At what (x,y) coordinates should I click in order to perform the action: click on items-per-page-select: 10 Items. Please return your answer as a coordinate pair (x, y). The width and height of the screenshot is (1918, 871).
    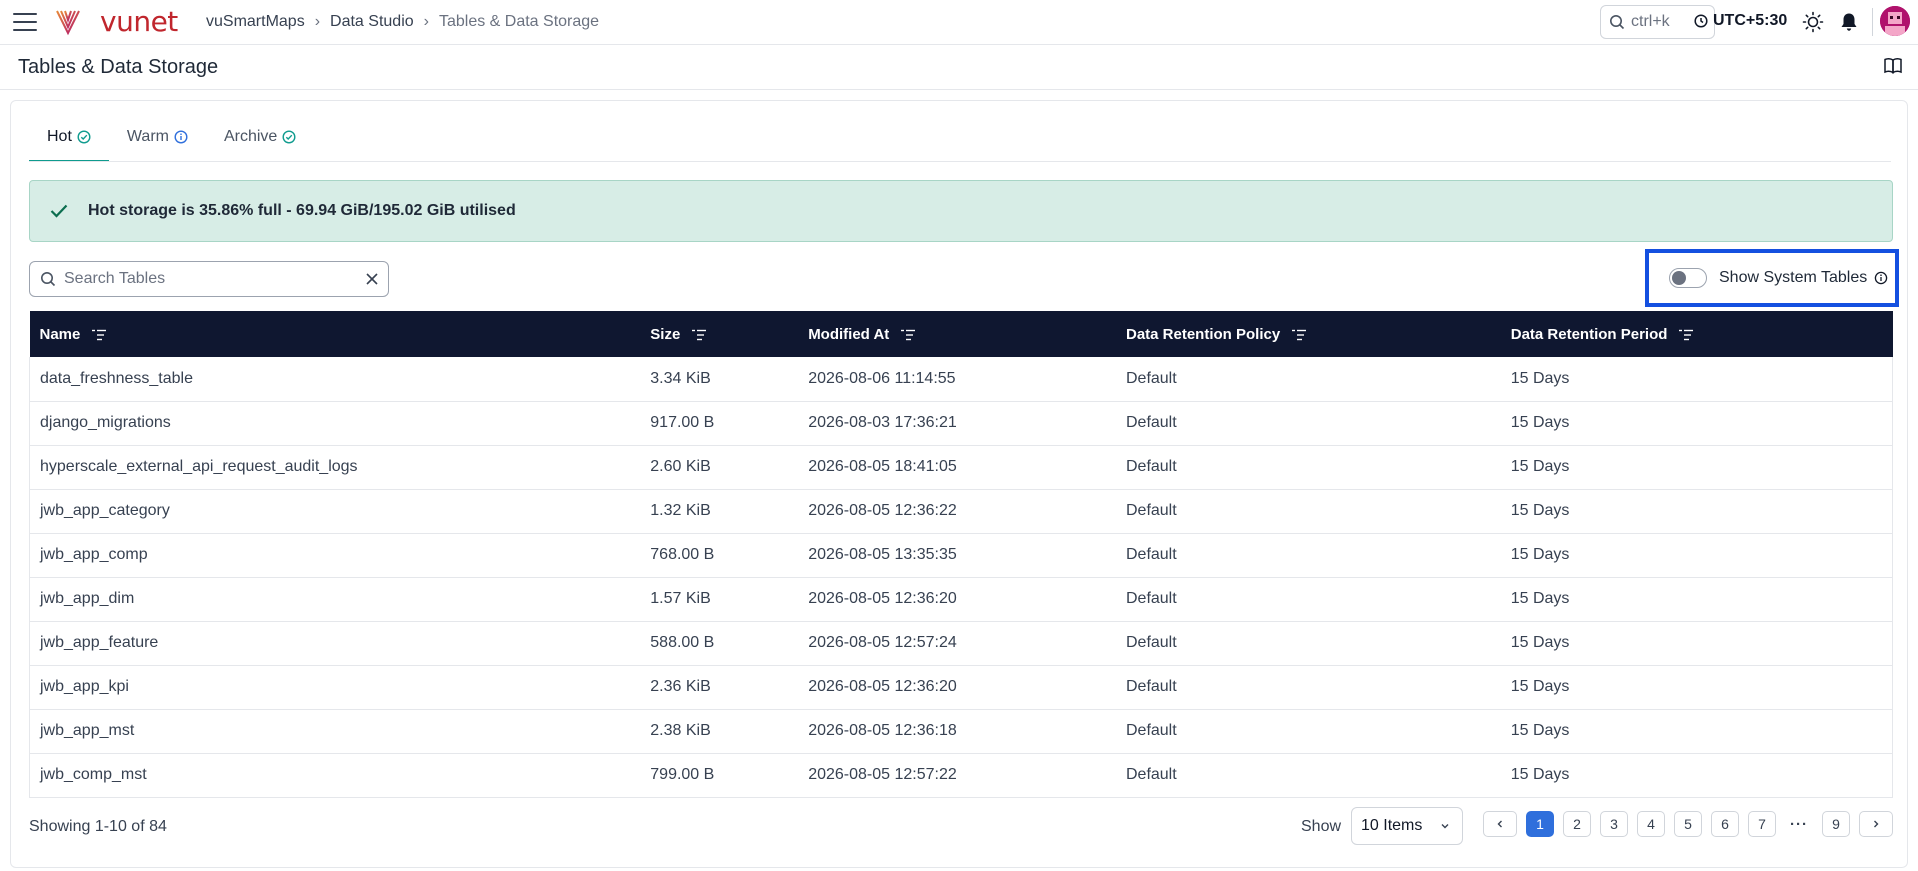
    Looking at the image, I should click on (1407, 826).